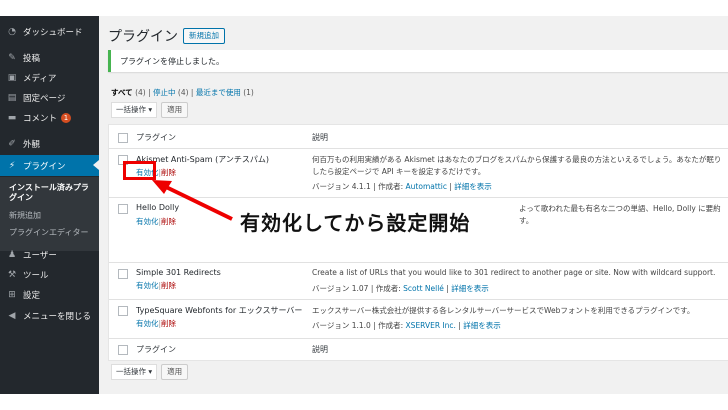 This screenshot has height=410, width=728. Describe the element at coordinates (40, 79) in the screenshot. I see `sidebar-item-label: メディア` at that location.